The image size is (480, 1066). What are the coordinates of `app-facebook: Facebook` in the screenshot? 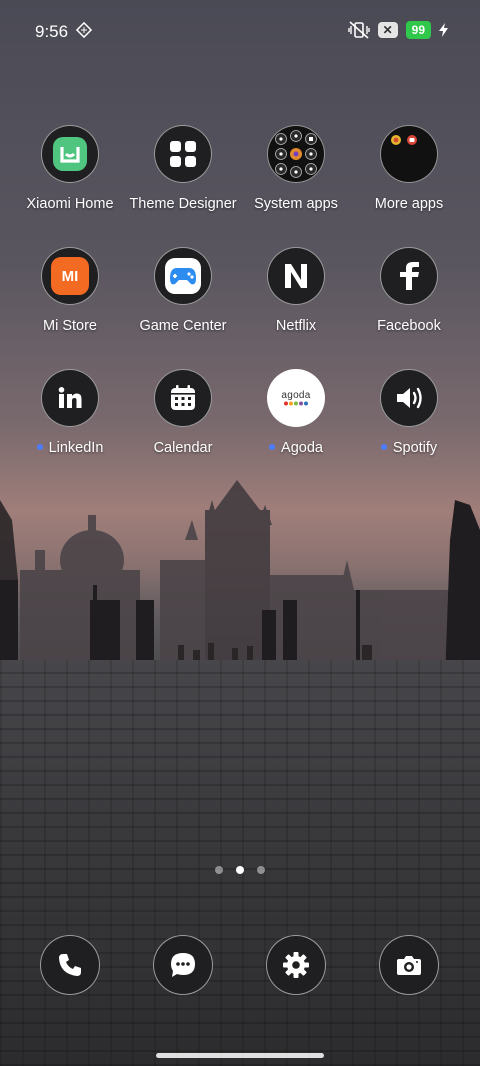 It's located at (409, 290).